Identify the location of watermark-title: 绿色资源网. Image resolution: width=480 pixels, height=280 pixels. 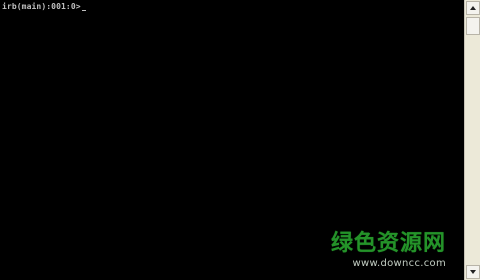
(388, 243).